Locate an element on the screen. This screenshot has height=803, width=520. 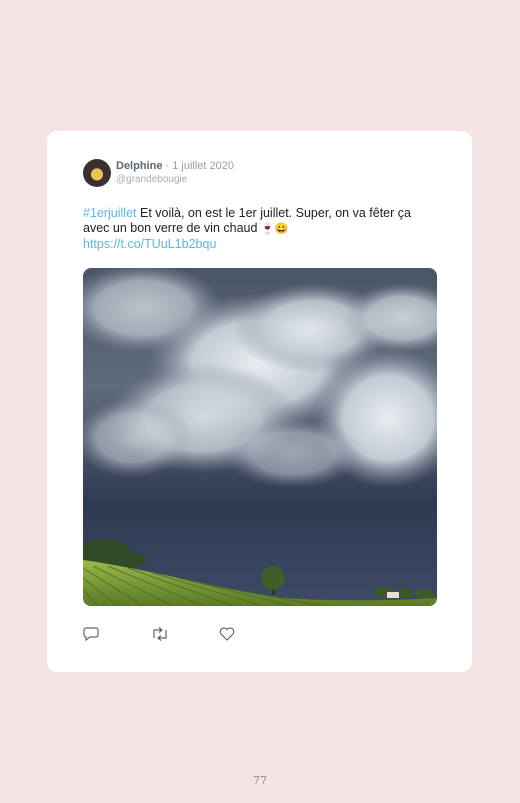
page-number: 77 is located at coordinates (260, 780).